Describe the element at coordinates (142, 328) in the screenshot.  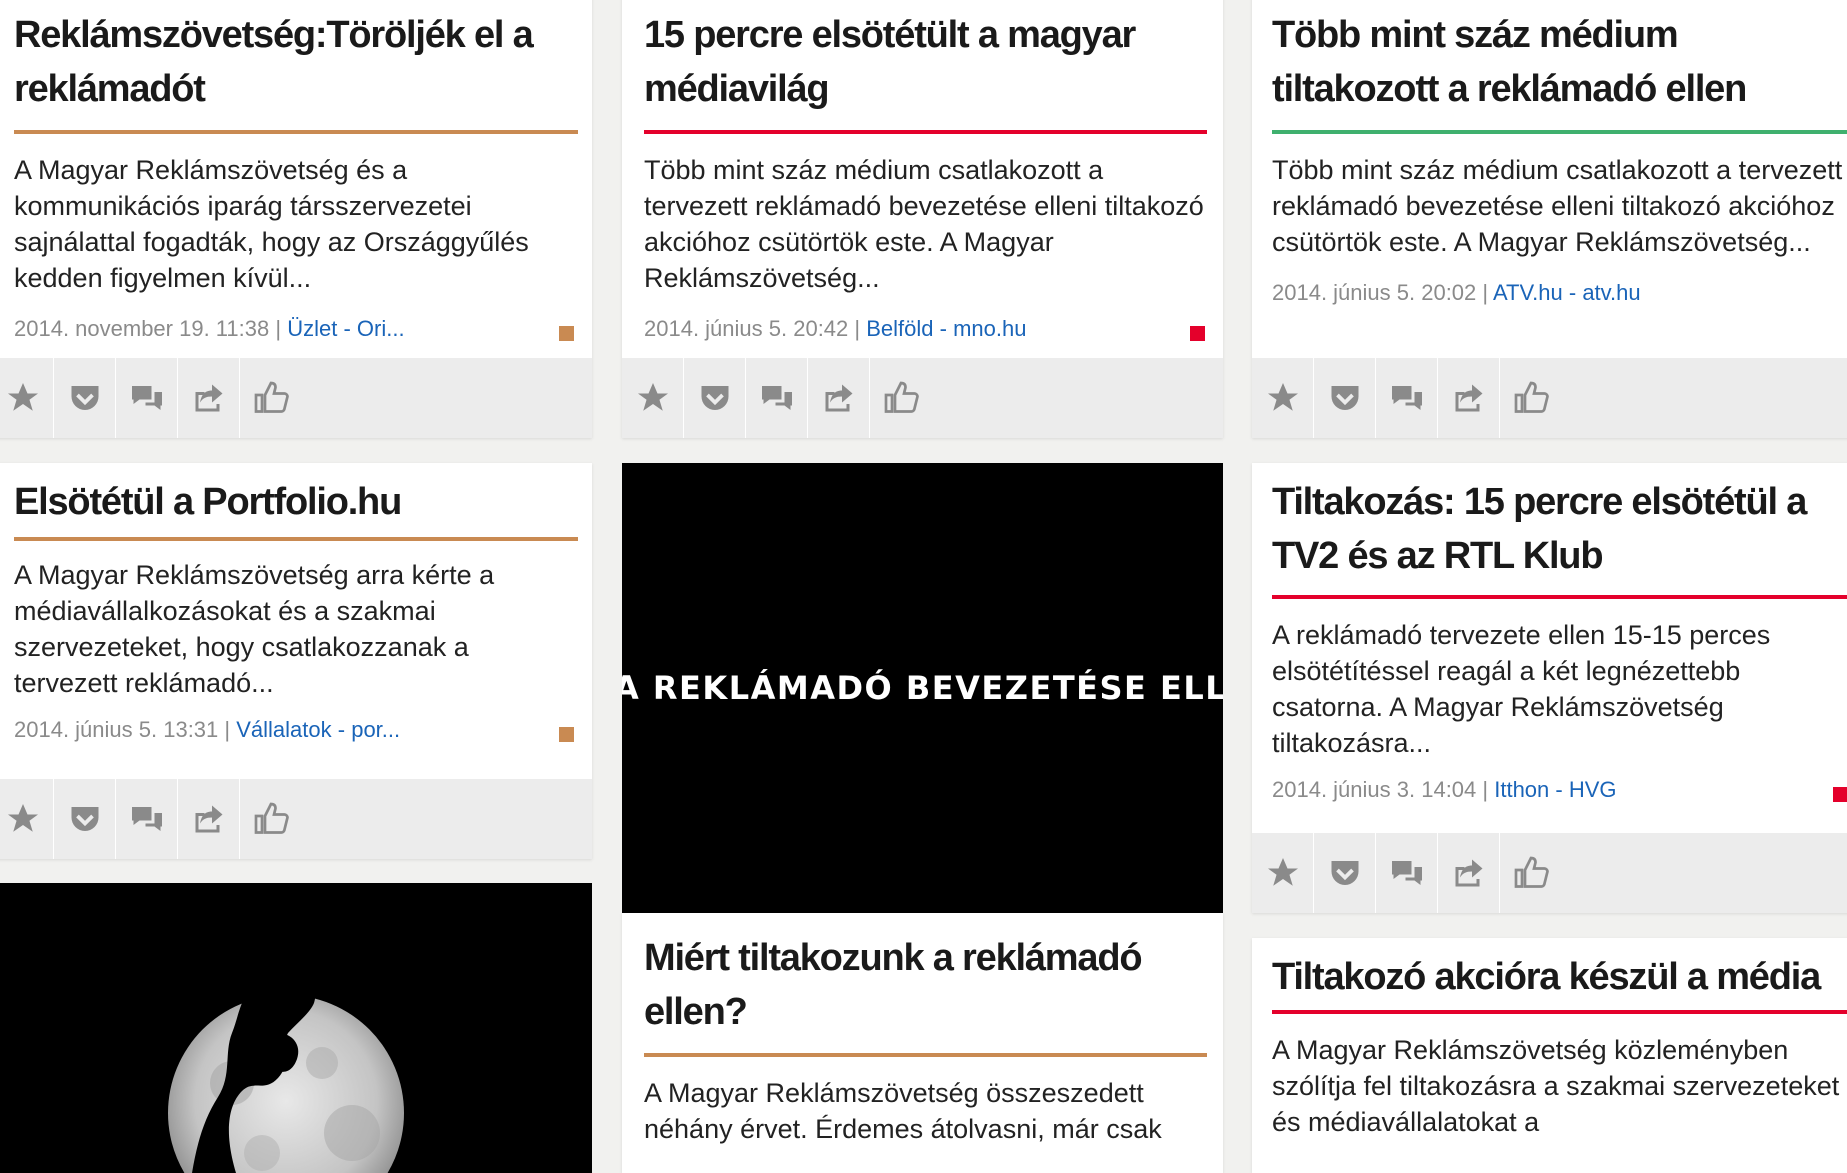
I see `article-date: 2014. november 19. 11:38` at that location.